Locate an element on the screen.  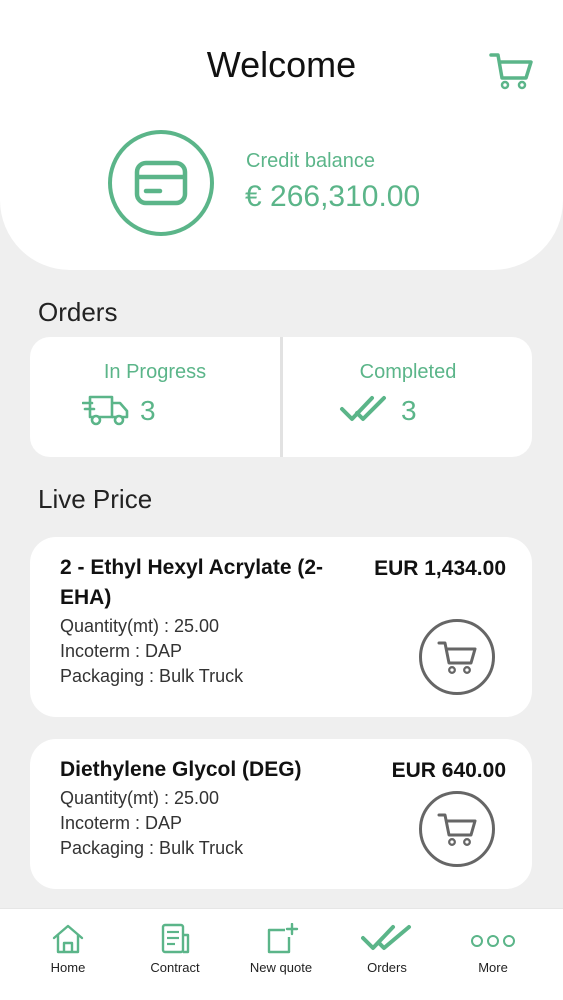
orders-section-title: Orders is located at coordinates (78, 312).